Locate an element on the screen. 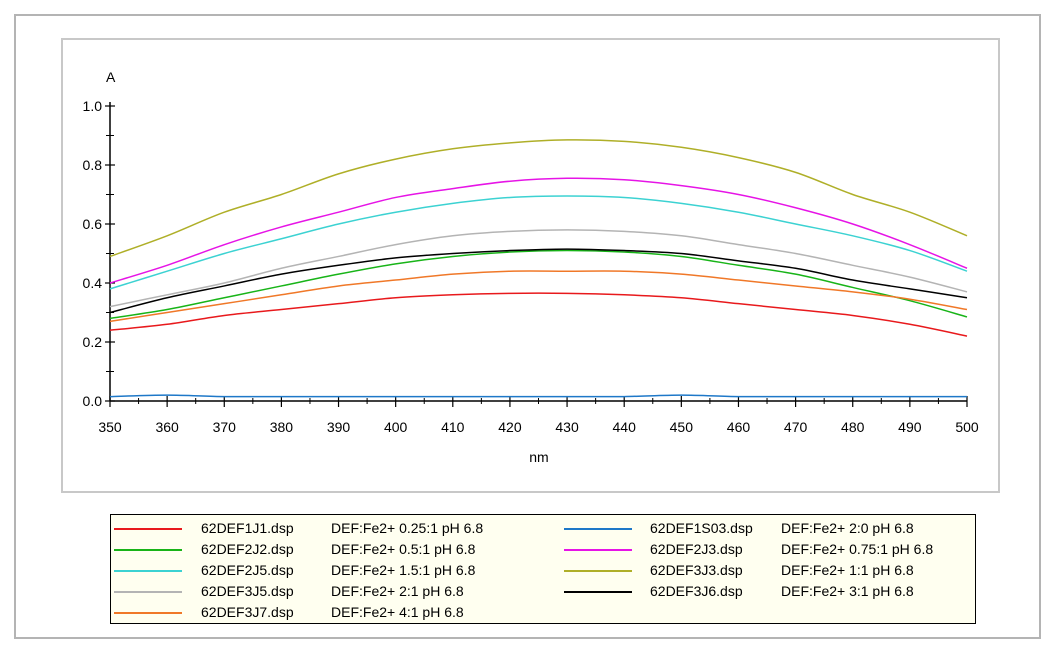 This screenshot has width=1059, height=651. x-tick-label: 480 is located at coordinates (853, 427).